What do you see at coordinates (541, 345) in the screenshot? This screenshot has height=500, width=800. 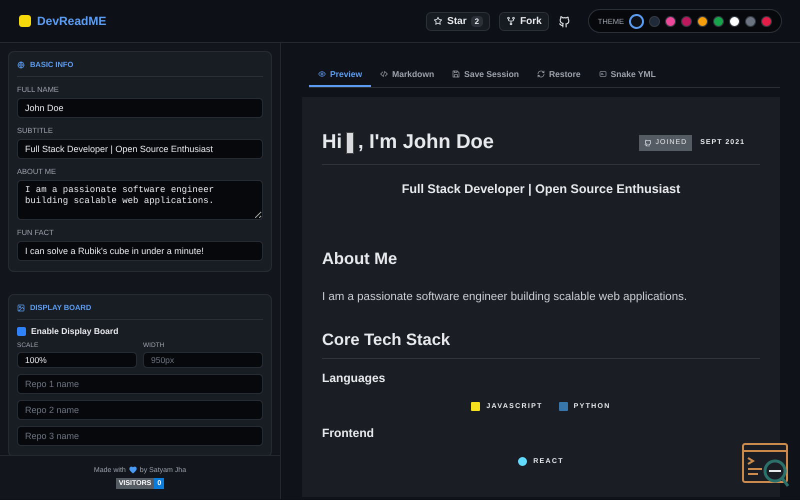 I see `section-heading: Core Tech Stack` at bounding box center [541, 345].